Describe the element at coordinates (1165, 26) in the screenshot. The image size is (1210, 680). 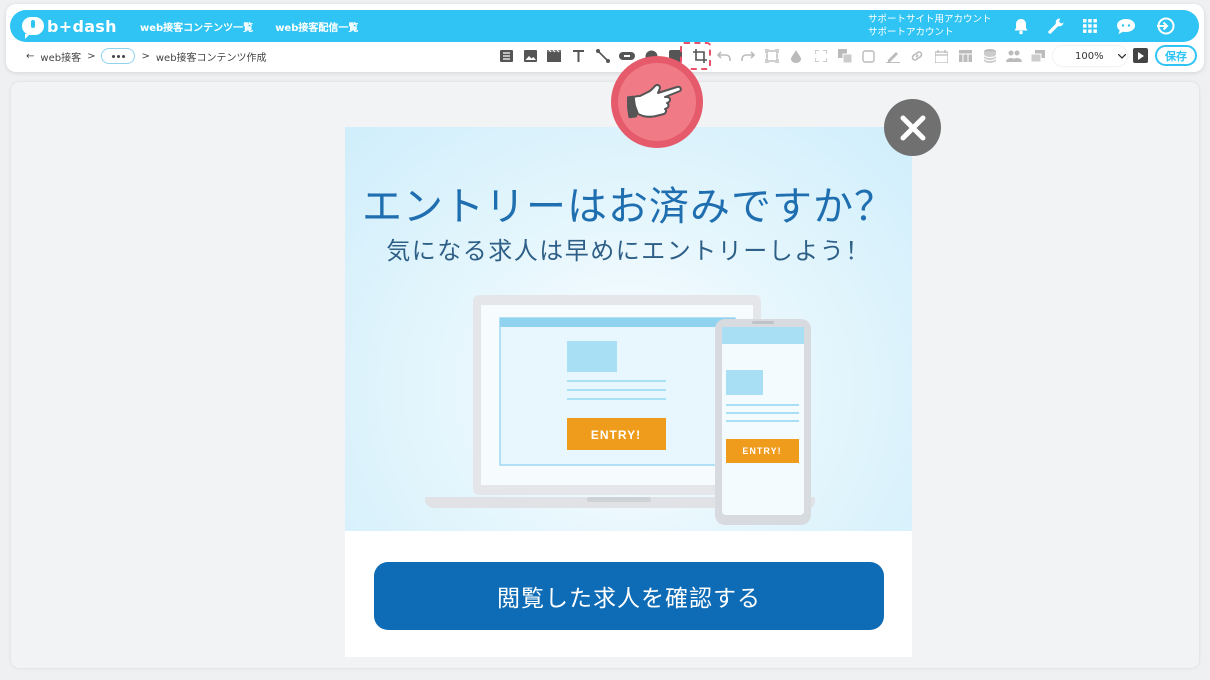
I see `logout-icon` at that location.